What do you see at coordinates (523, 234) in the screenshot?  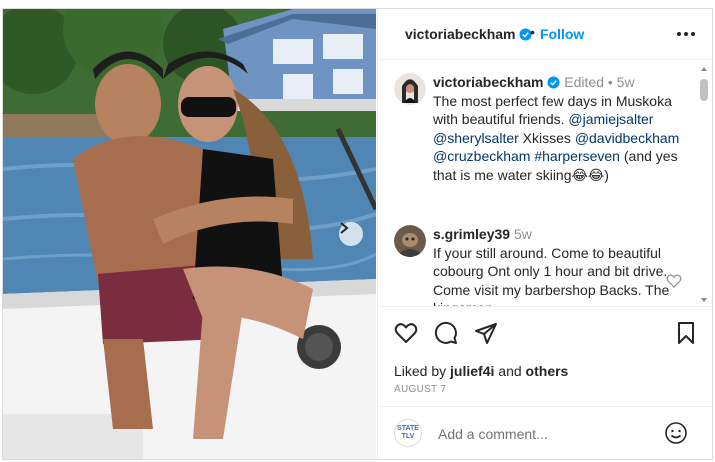 I see `comment-age: 5w` at bounding box center [523, 234].